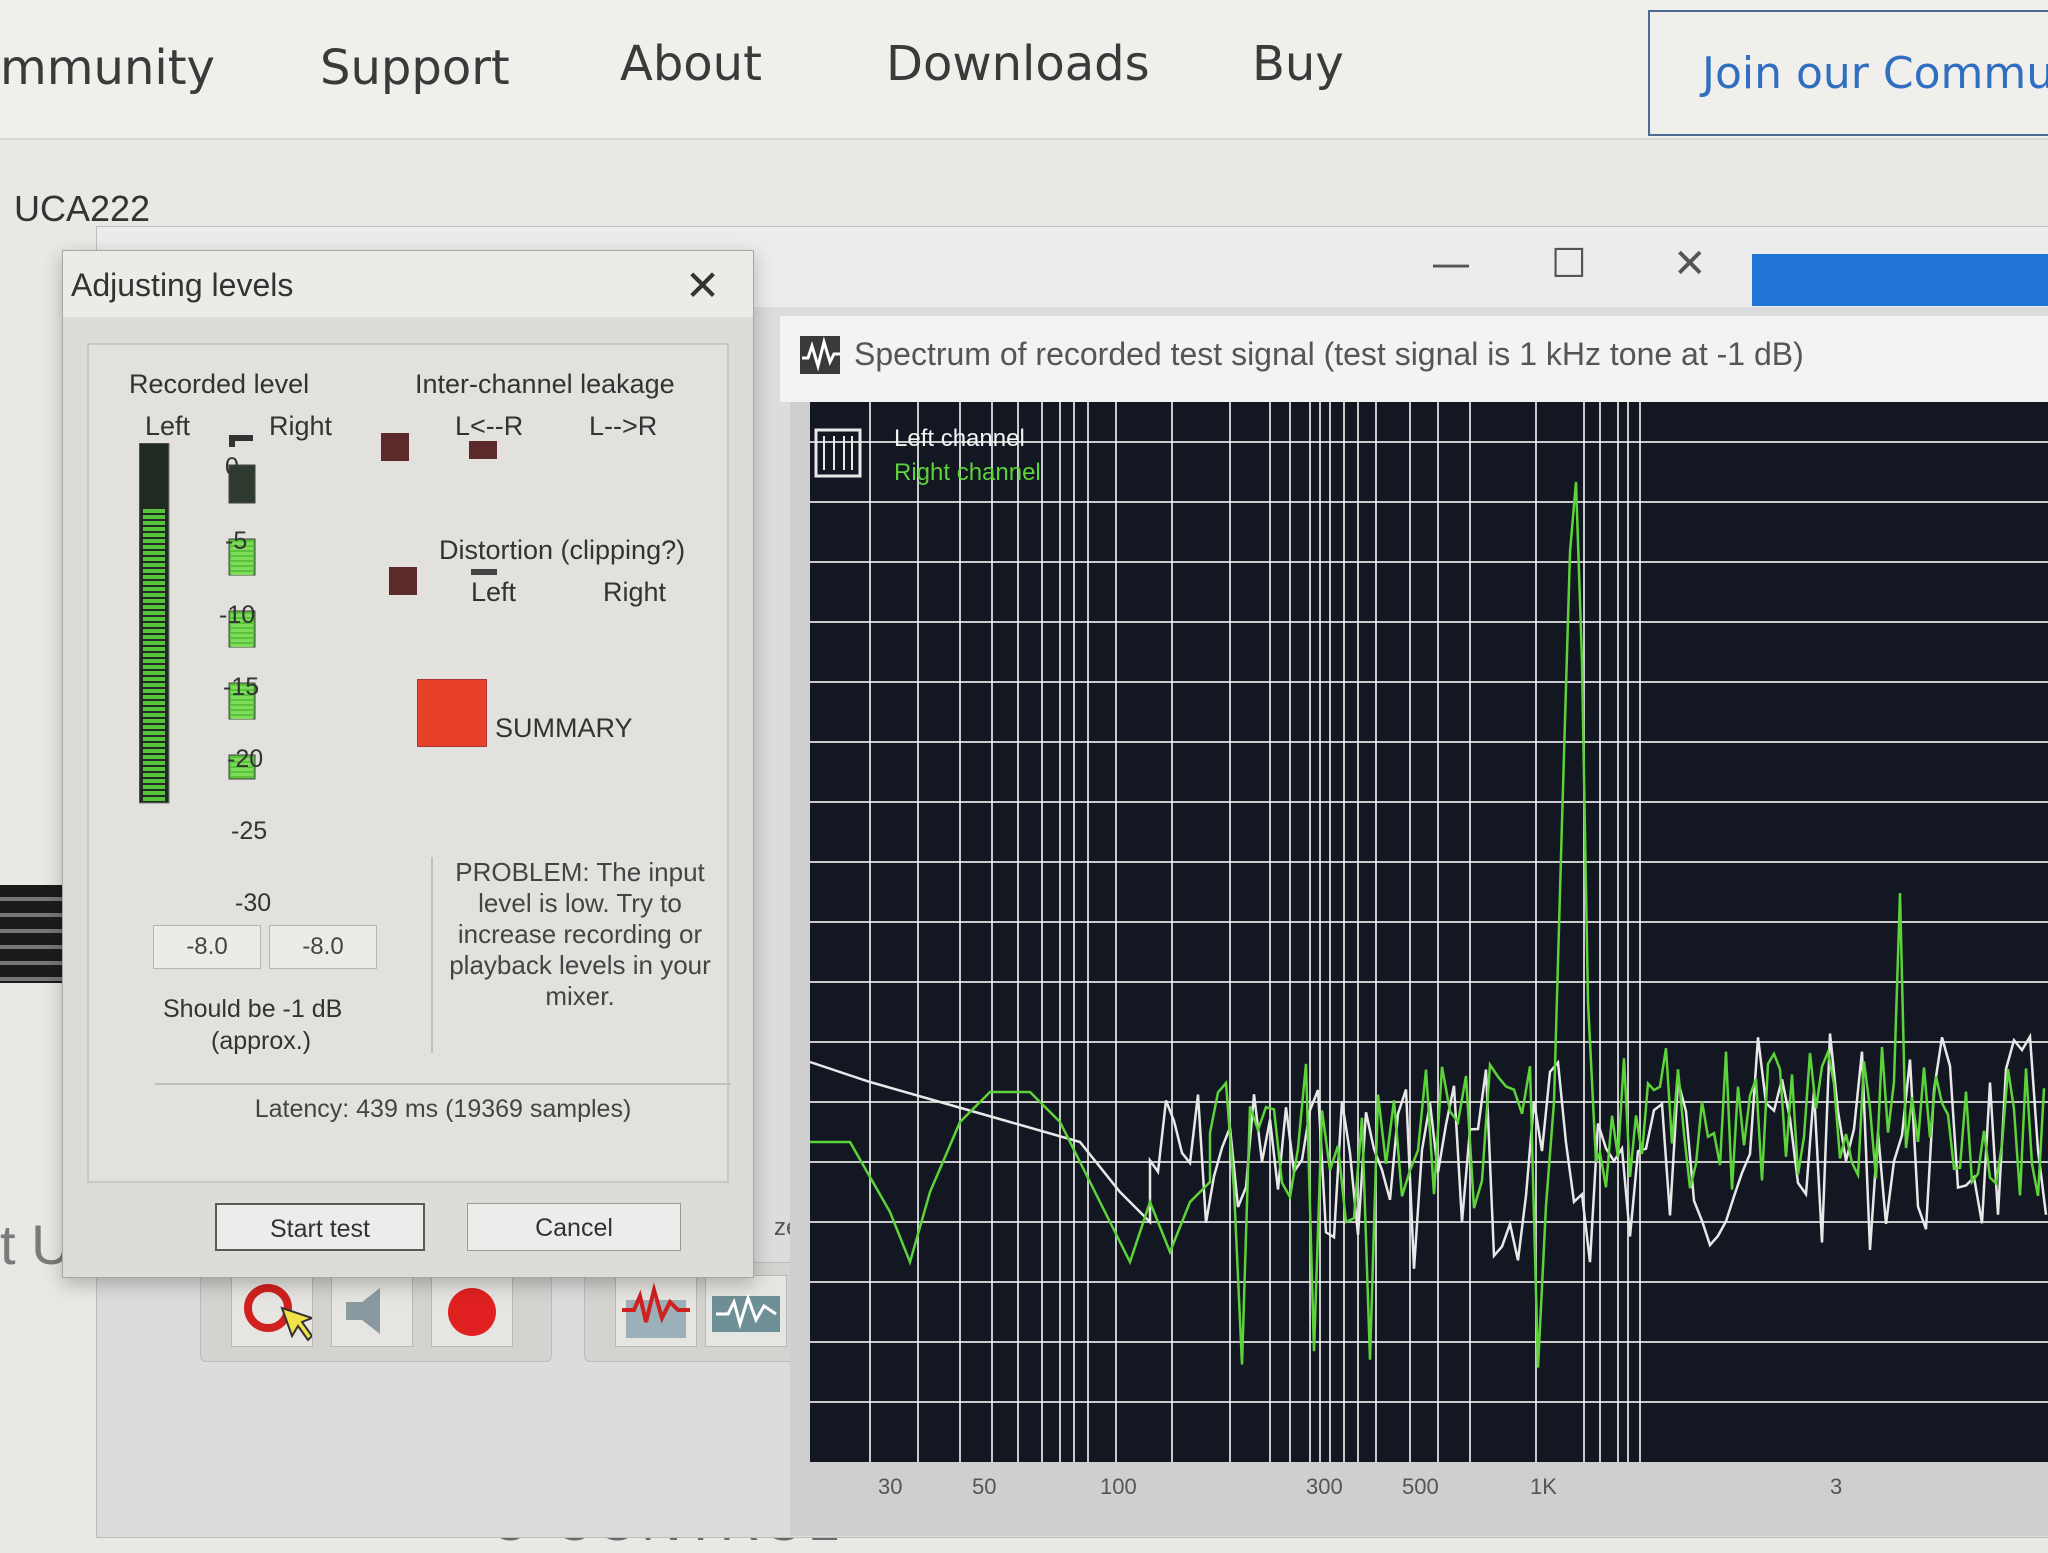 The height and width of the screenshot is (1553, 2048). I want to click on record-button, so click(472, 1311).